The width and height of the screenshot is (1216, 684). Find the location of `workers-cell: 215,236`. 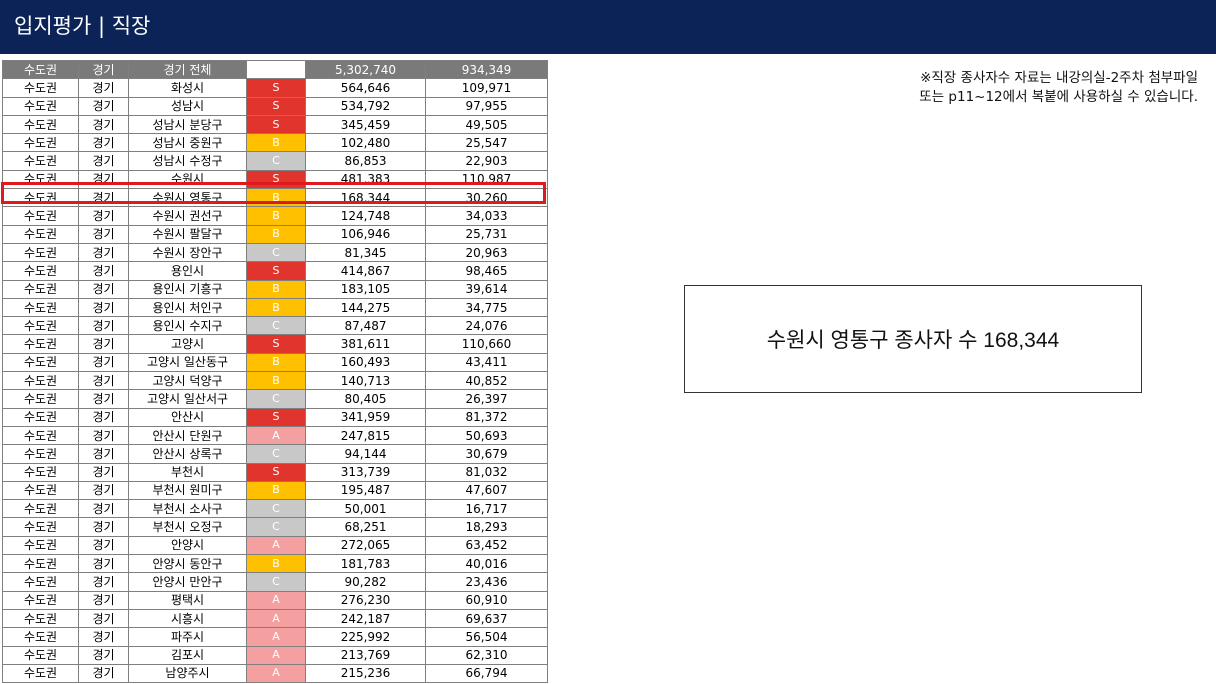

workers-cell: 215,236 is located at coordinates (365, 673).